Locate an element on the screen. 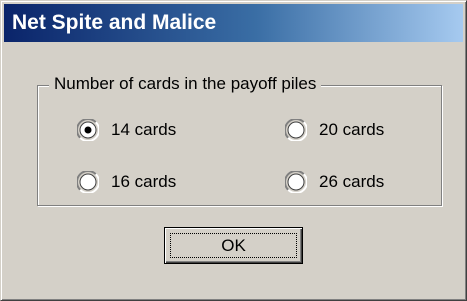 The image size is (467, 301). radio-label-26-cards: 26 cards is located at coordinates (352, 181).